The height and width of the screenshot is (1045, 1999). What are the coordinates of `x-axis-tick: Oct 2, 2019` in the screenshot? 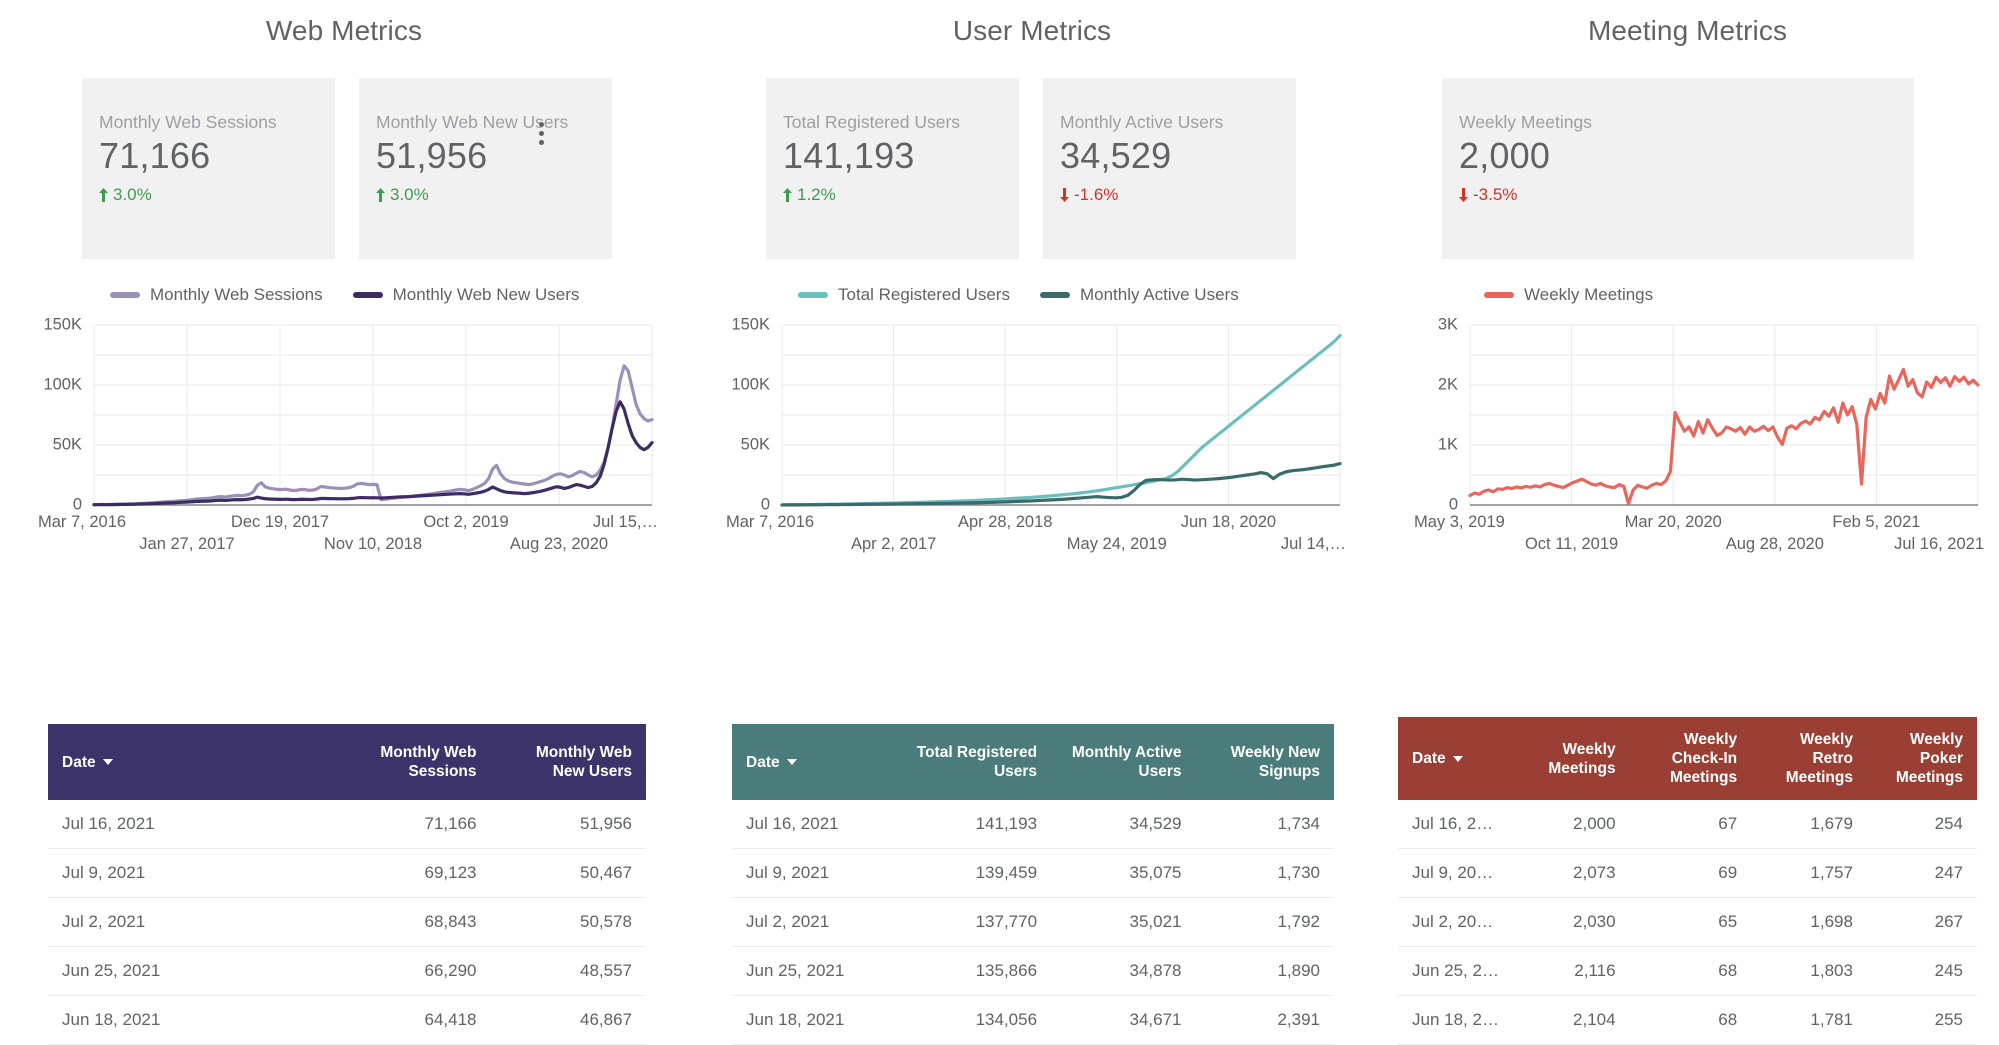 It's located at (465, 522).